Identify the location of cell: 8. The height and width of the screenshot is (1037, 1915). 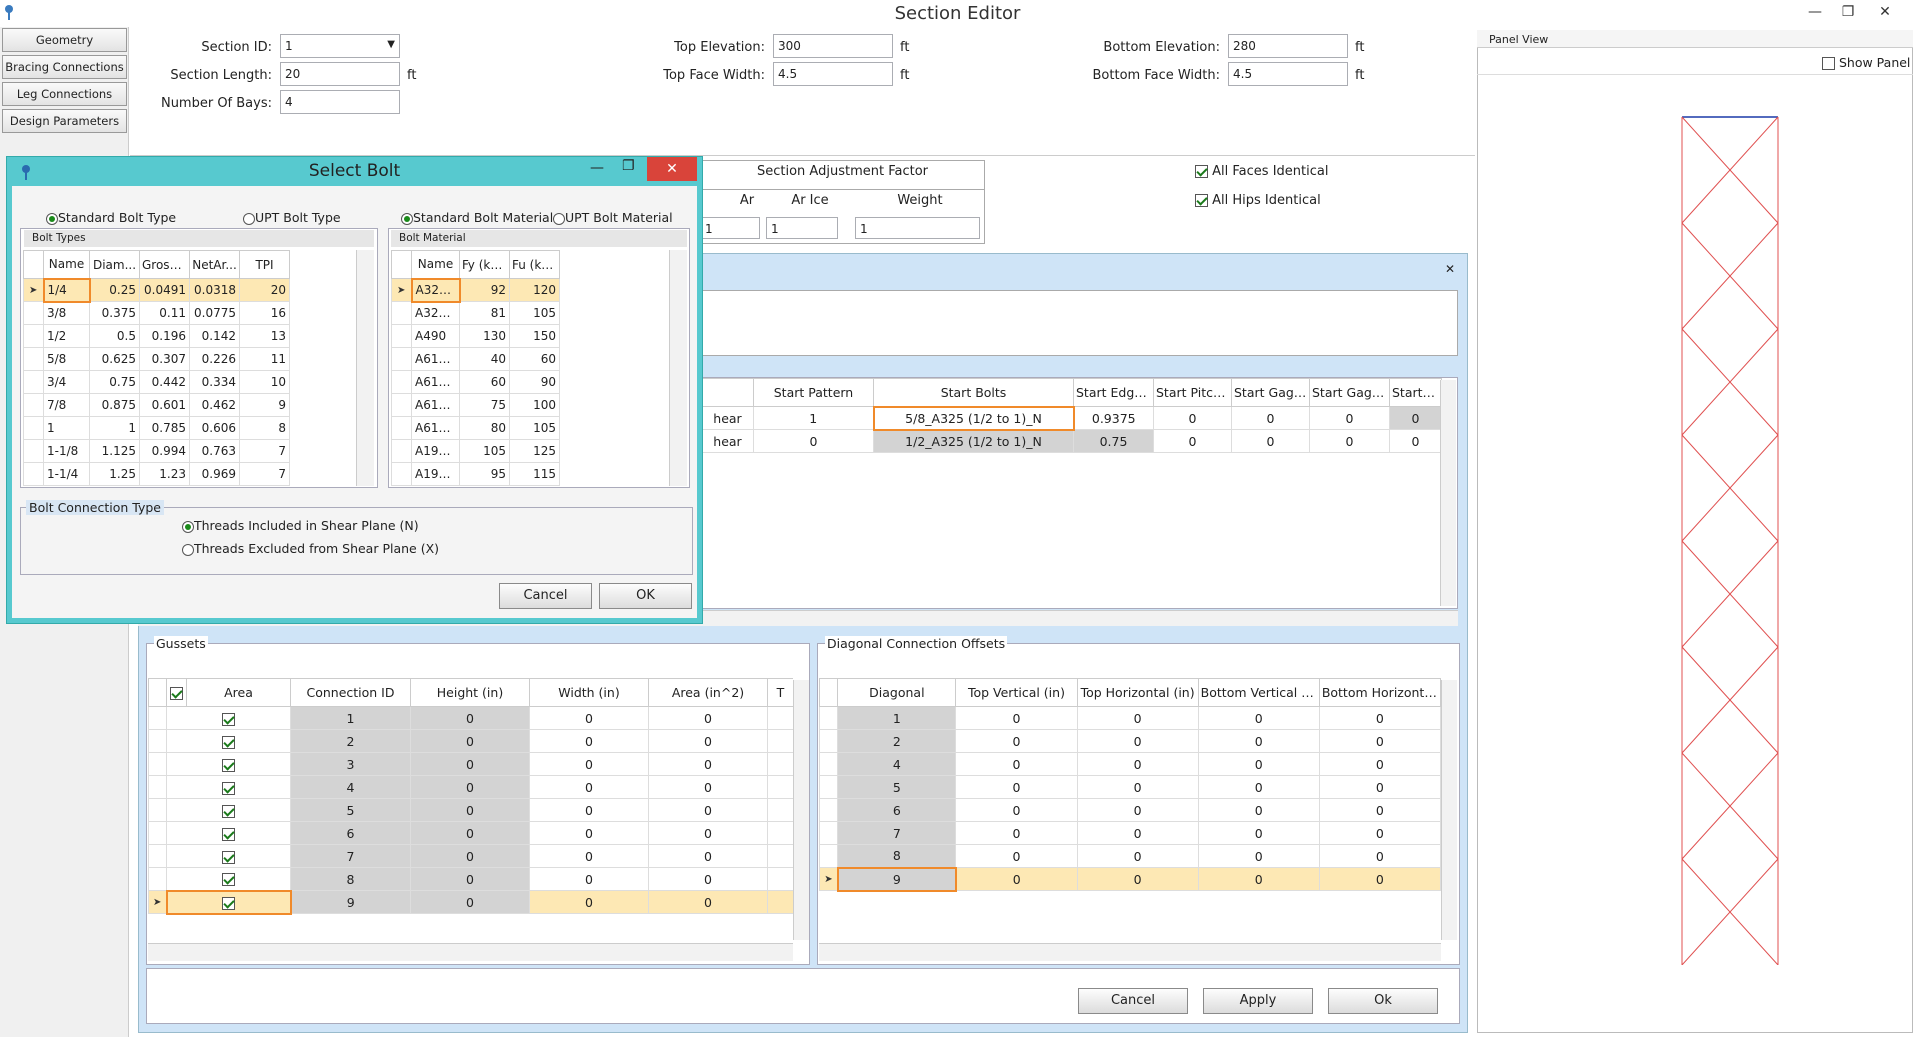
(897, 856).